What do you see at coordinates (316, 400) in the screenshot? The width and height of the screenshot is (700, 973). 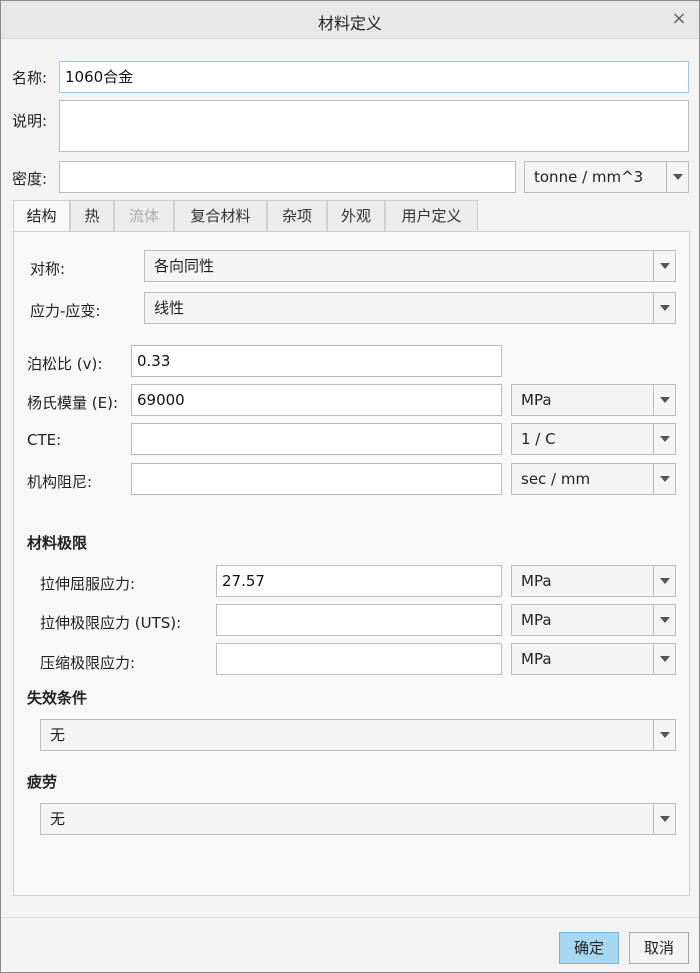 I see `youngs-modulus-input: 69000` at bounding box center [316, 400].